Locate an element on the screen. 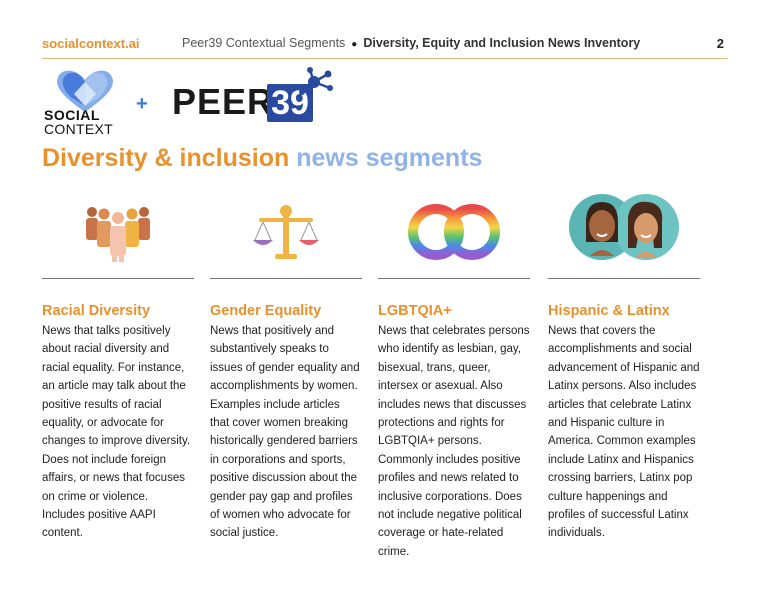 This screenshot has width=768, height=593. plus-sign: + is located at coordinates (142, 104).